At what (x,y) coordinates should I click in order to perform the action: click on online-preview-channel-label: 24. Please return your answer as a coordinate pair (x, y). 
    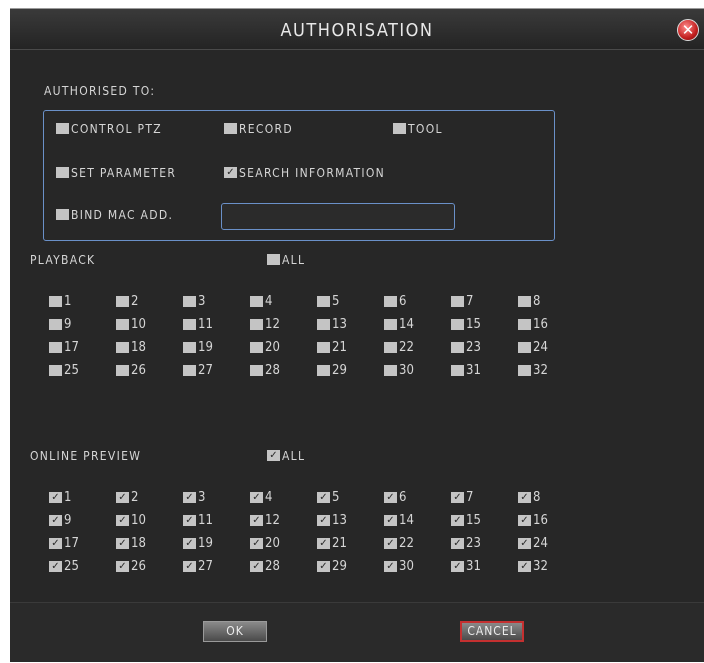
    Looking at the image, I should click on (540, 543).